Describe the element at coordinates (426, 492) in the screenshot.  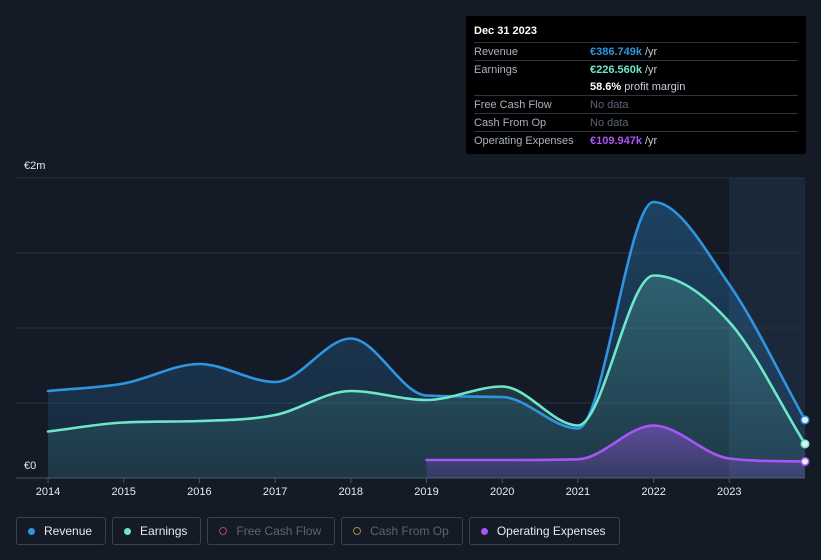
I see `x-tick-label: 2019` at that location.